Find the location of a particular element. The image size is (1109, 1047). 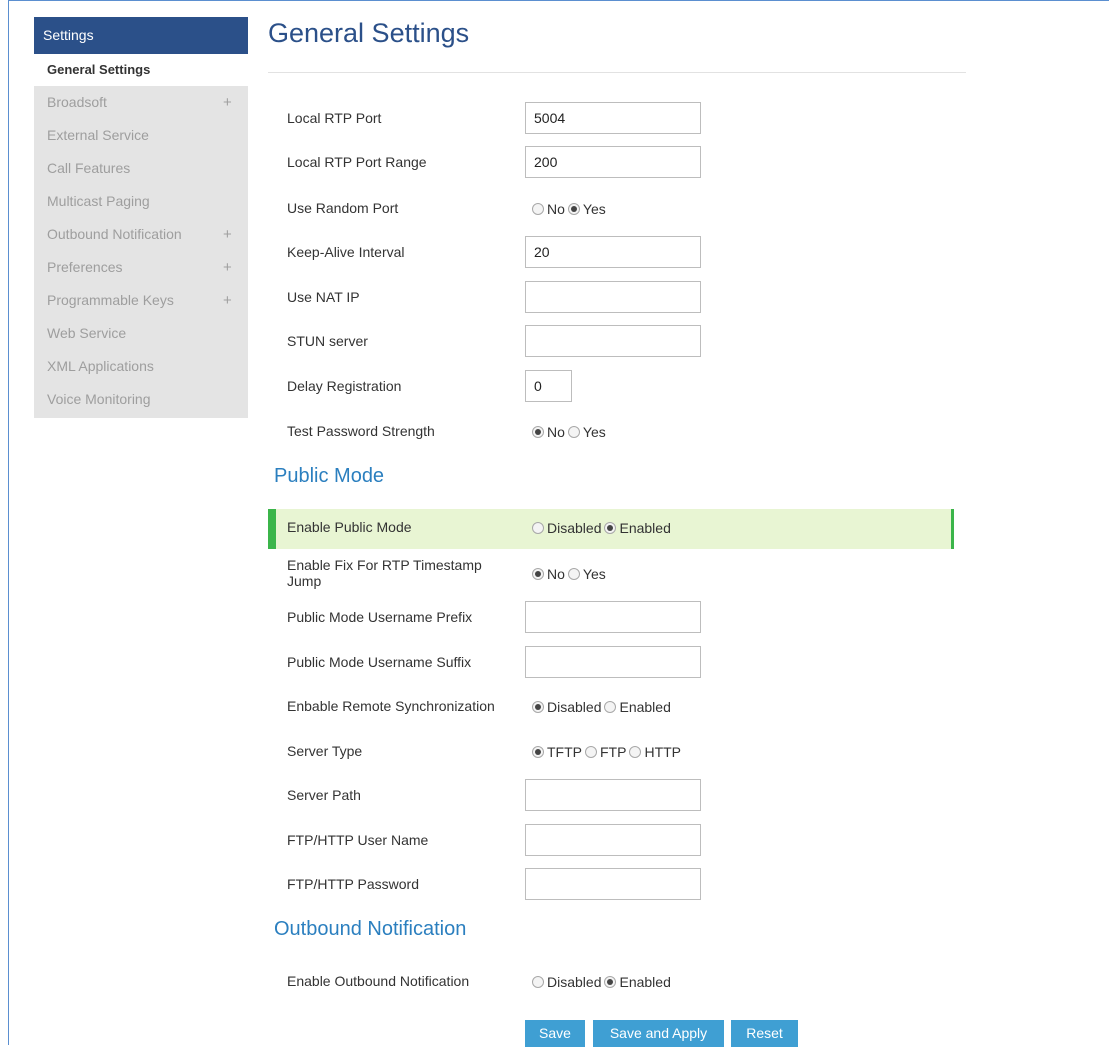

keep-alive-interval-label: Keep-Alive Interval is located at coordinates (346, 252).